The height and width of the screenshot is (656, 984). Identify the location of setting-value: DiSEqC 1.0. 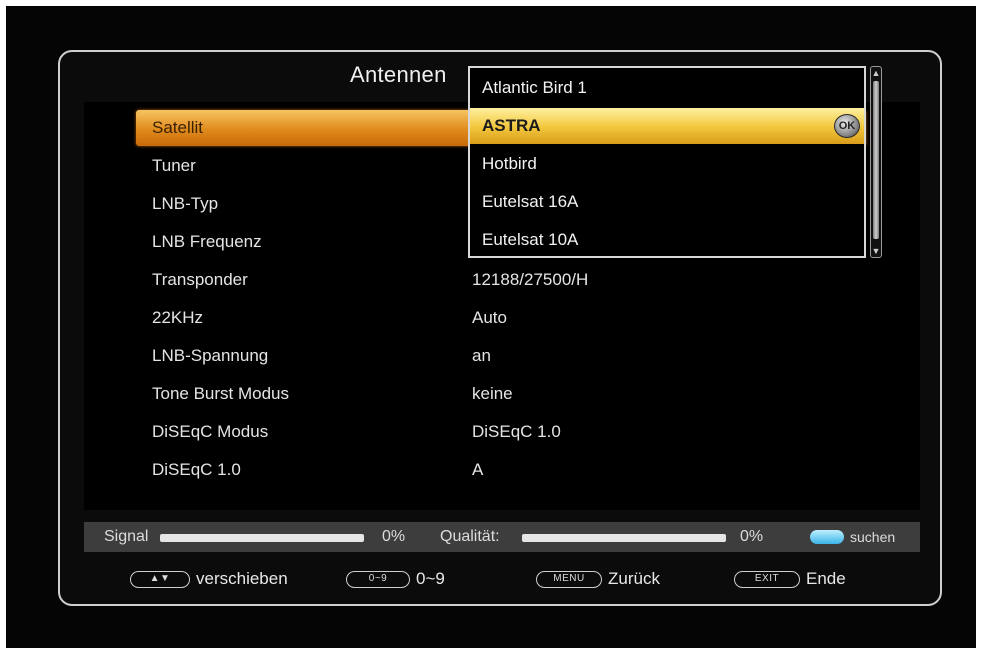
(516, 431).